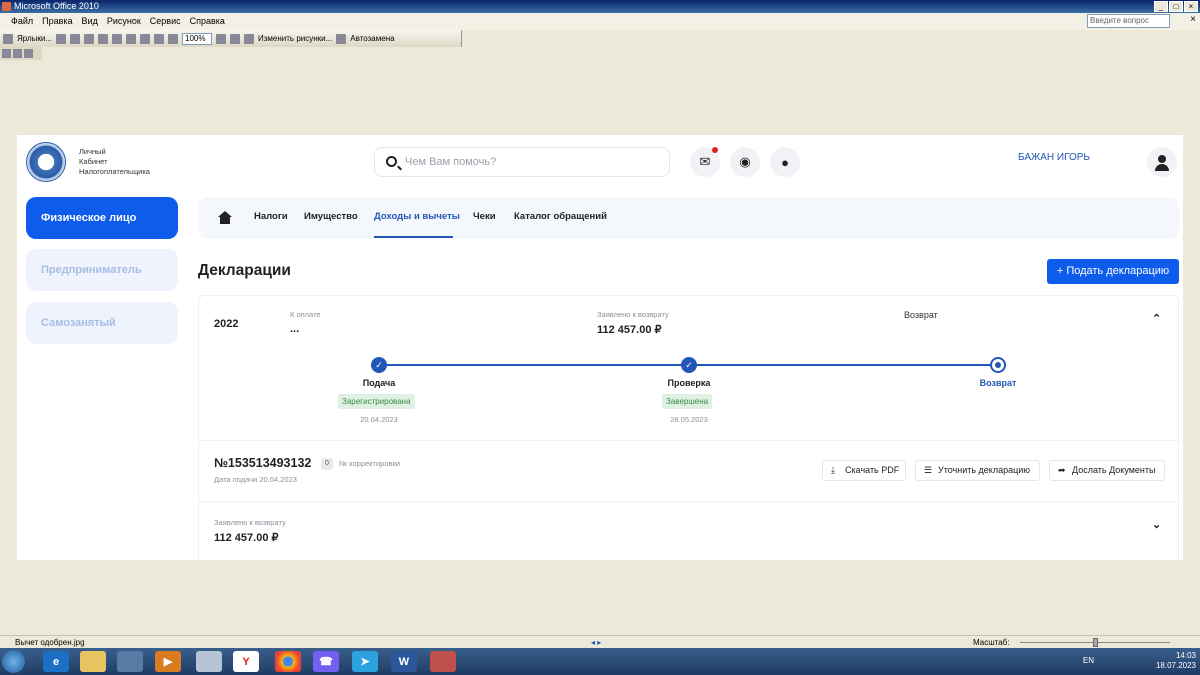 The image size is (1200, 675). I want to click on step-date: 28.05.2023, so click(689, 419).